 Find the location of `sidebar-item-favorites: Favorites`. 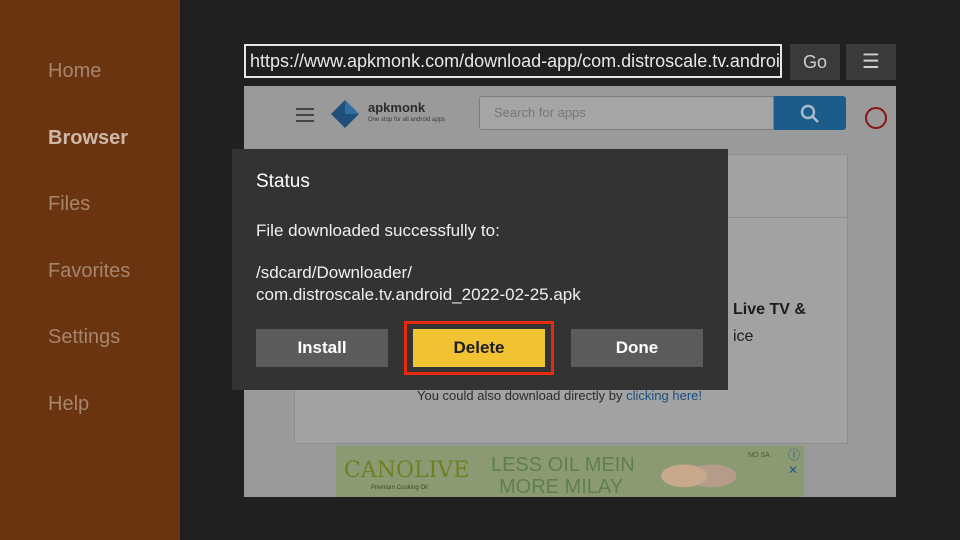

sidebar-item-favorites: Favorites is located at coordinates (89, 271).